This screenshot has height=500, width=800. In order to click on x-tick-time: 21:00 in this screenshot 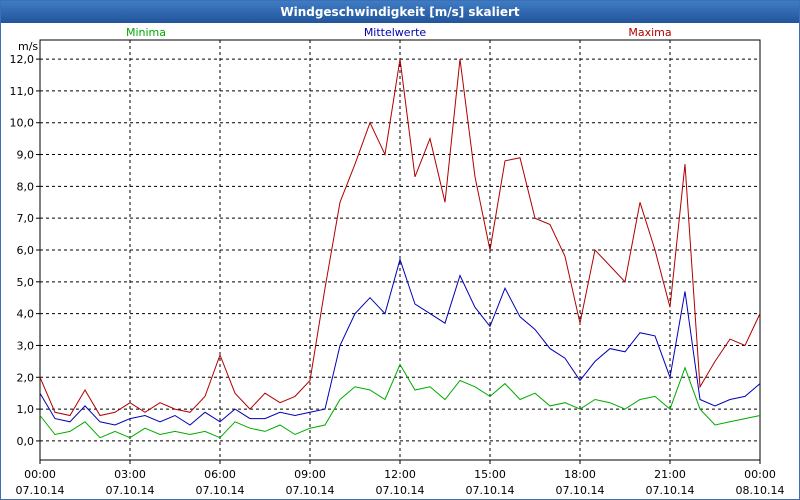, I will do `click(670, 474)`.